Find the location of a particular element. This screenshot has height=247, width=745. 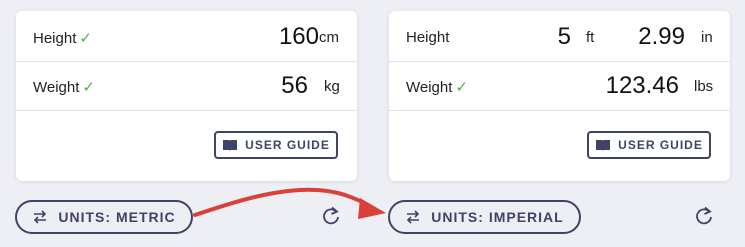

weight-input: 123.46 is located at coordinates (634, 86).